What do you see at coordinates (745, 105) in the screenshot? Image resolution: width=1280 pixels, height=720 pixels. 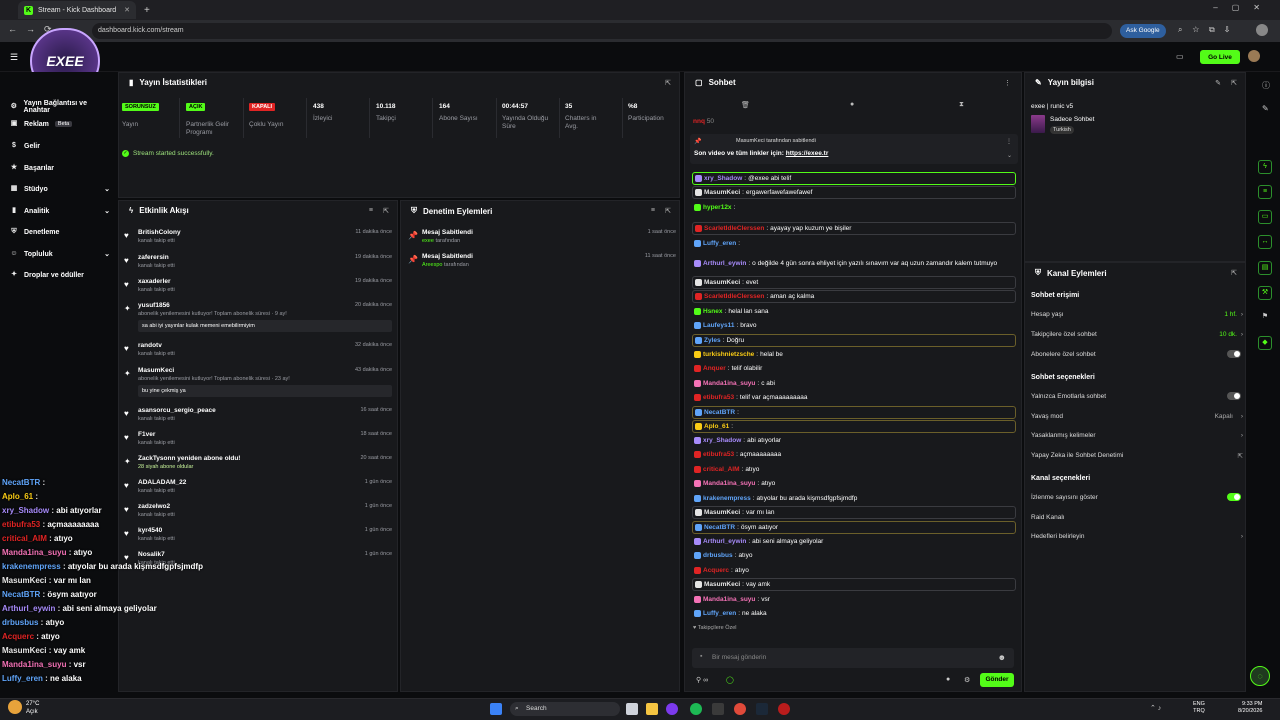 I see `trash-icon: 🗑` at bounding box center [745, 105].